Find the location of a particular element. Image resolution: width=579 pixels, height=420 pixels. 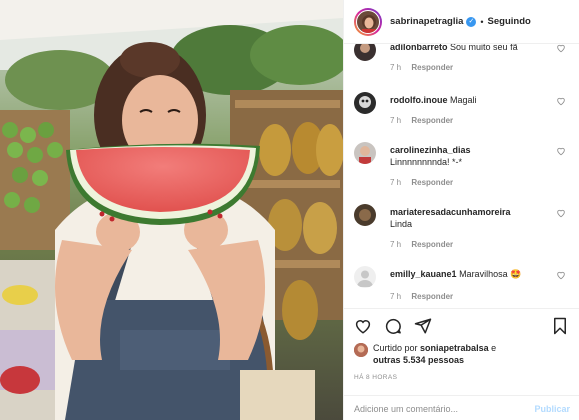

liker-avatar is located at coordinates (361, 350).